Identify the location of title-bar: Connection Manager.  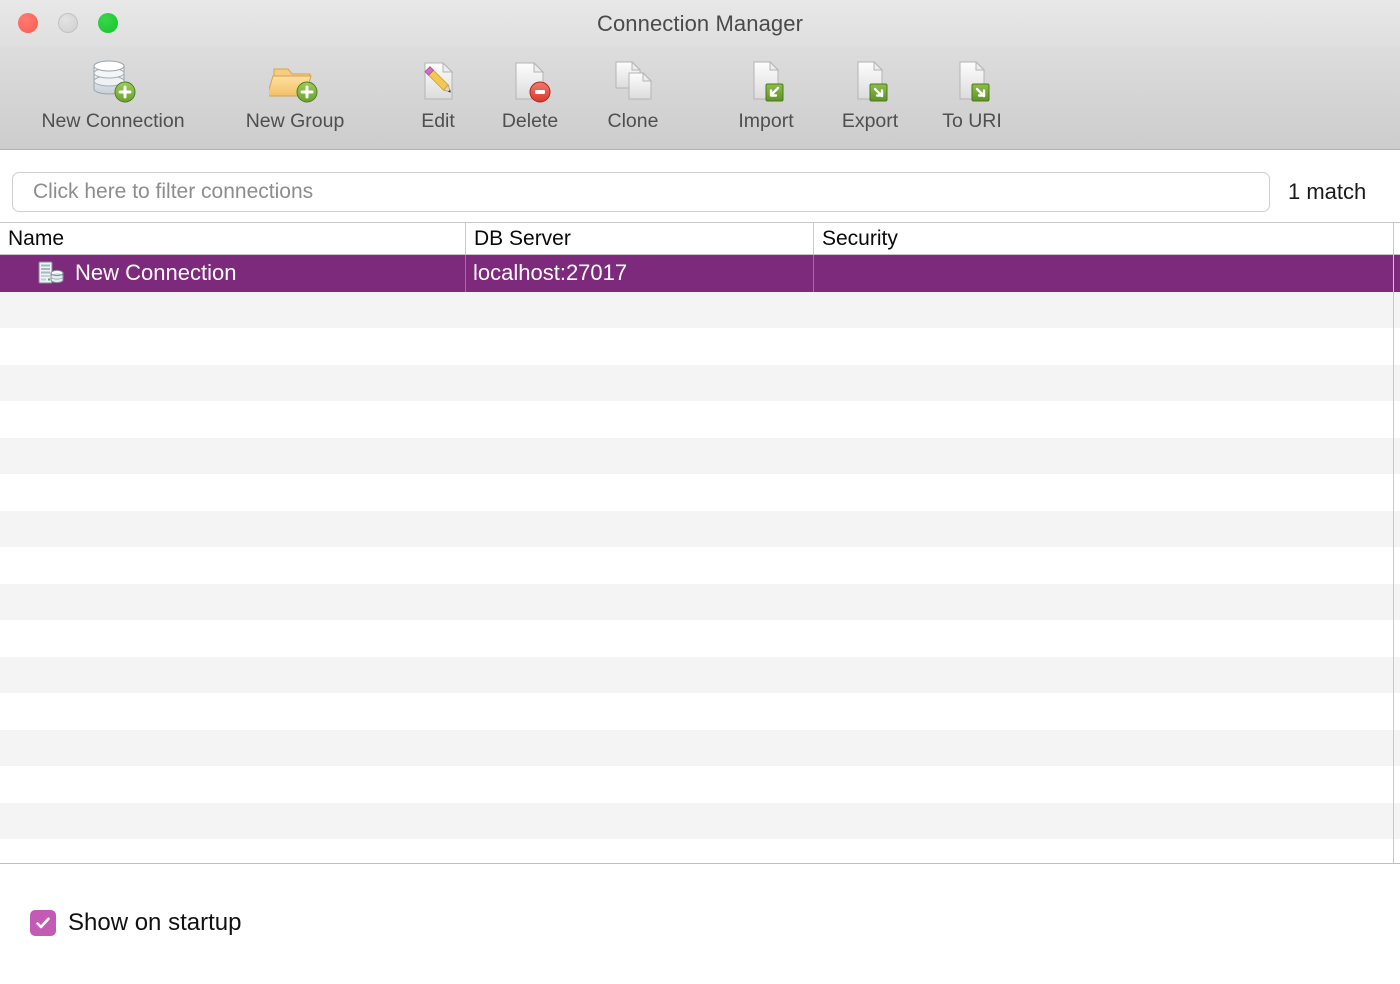
(700, 23).